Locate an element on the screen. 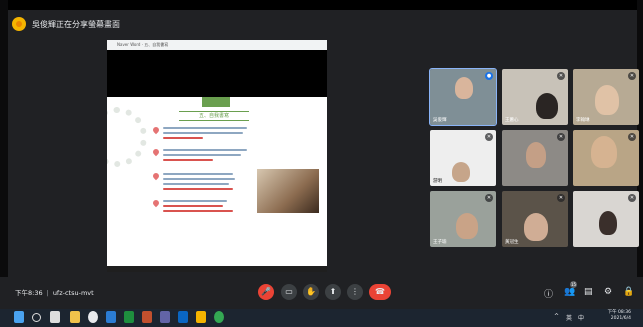 The image size is (643, 327). more-options-button: ⋮ is located at coordinates (355, 292).